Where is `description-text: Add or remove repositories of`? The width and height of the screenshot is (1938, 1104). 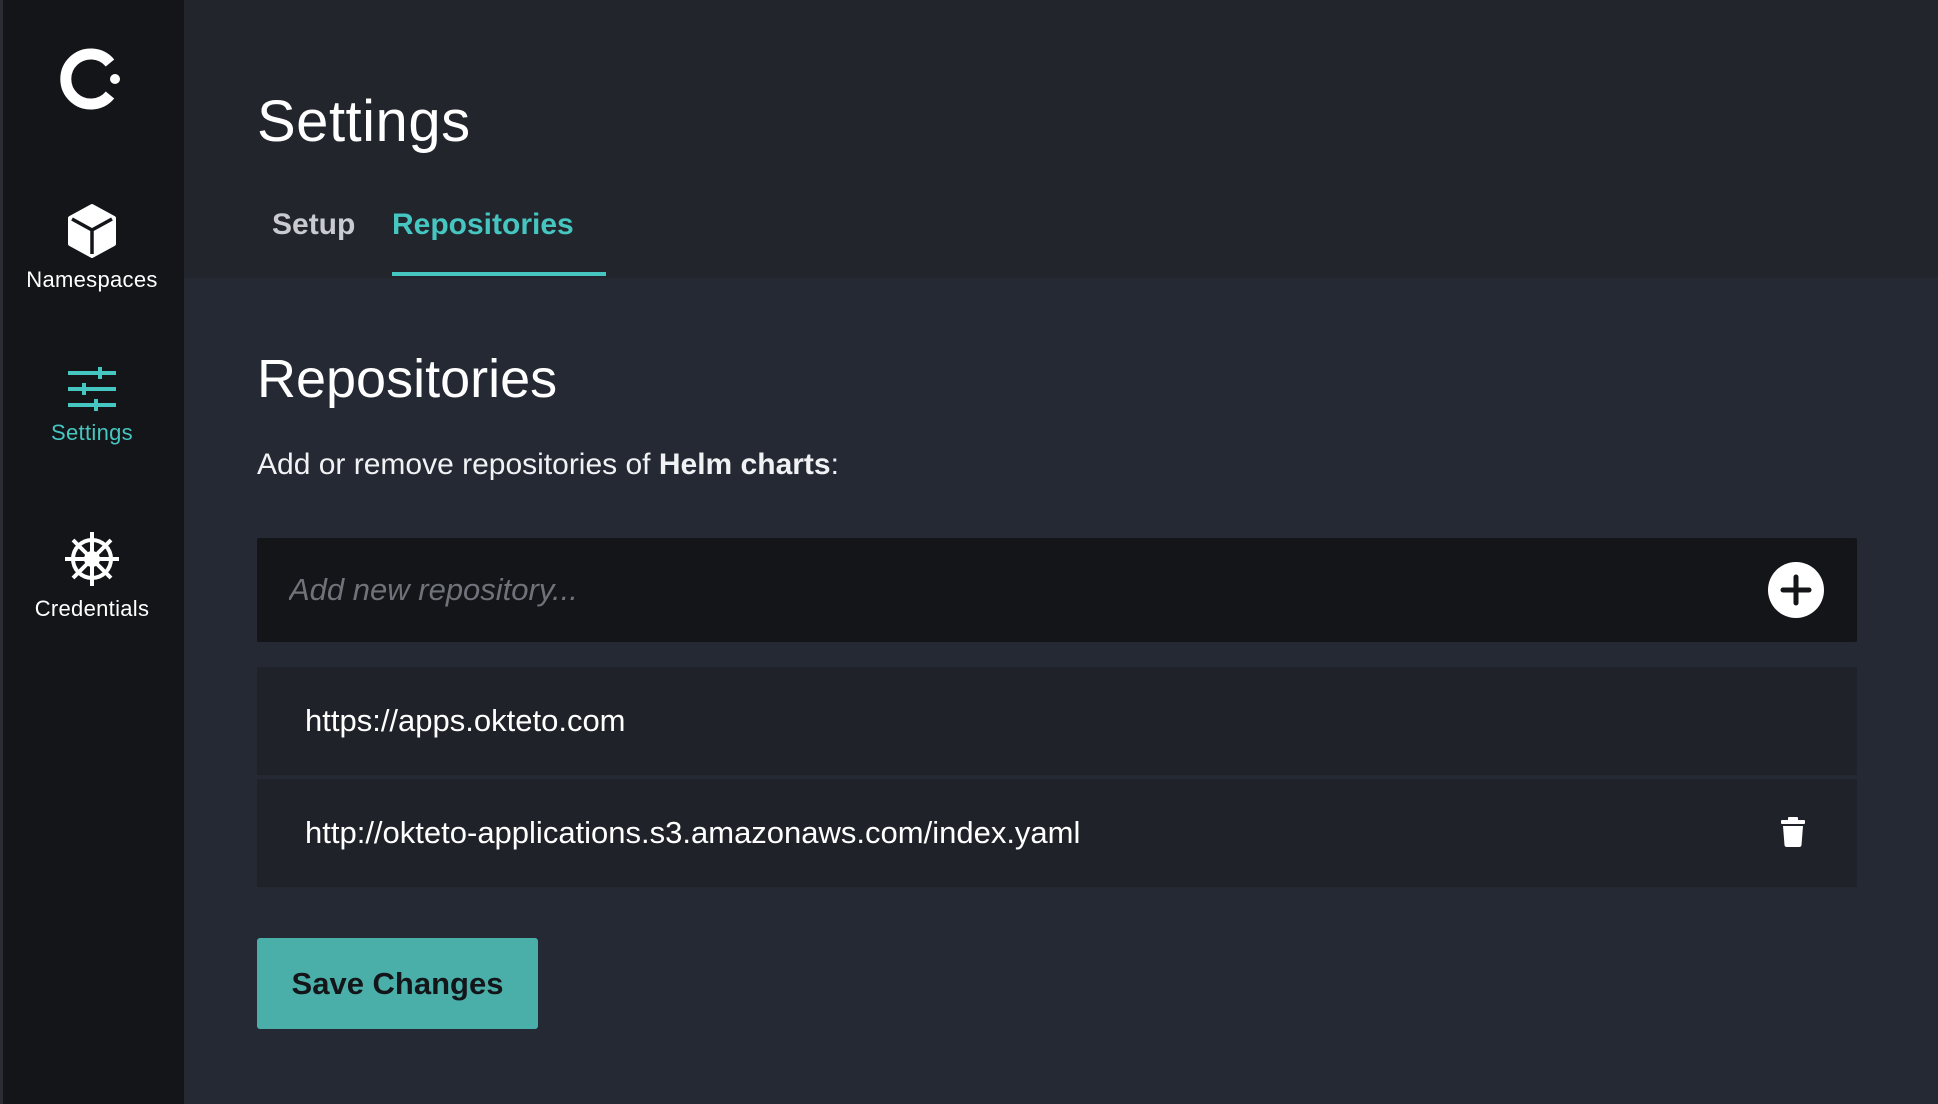
description-text: Add or remove repositories of is located at coordinates (458, 464).